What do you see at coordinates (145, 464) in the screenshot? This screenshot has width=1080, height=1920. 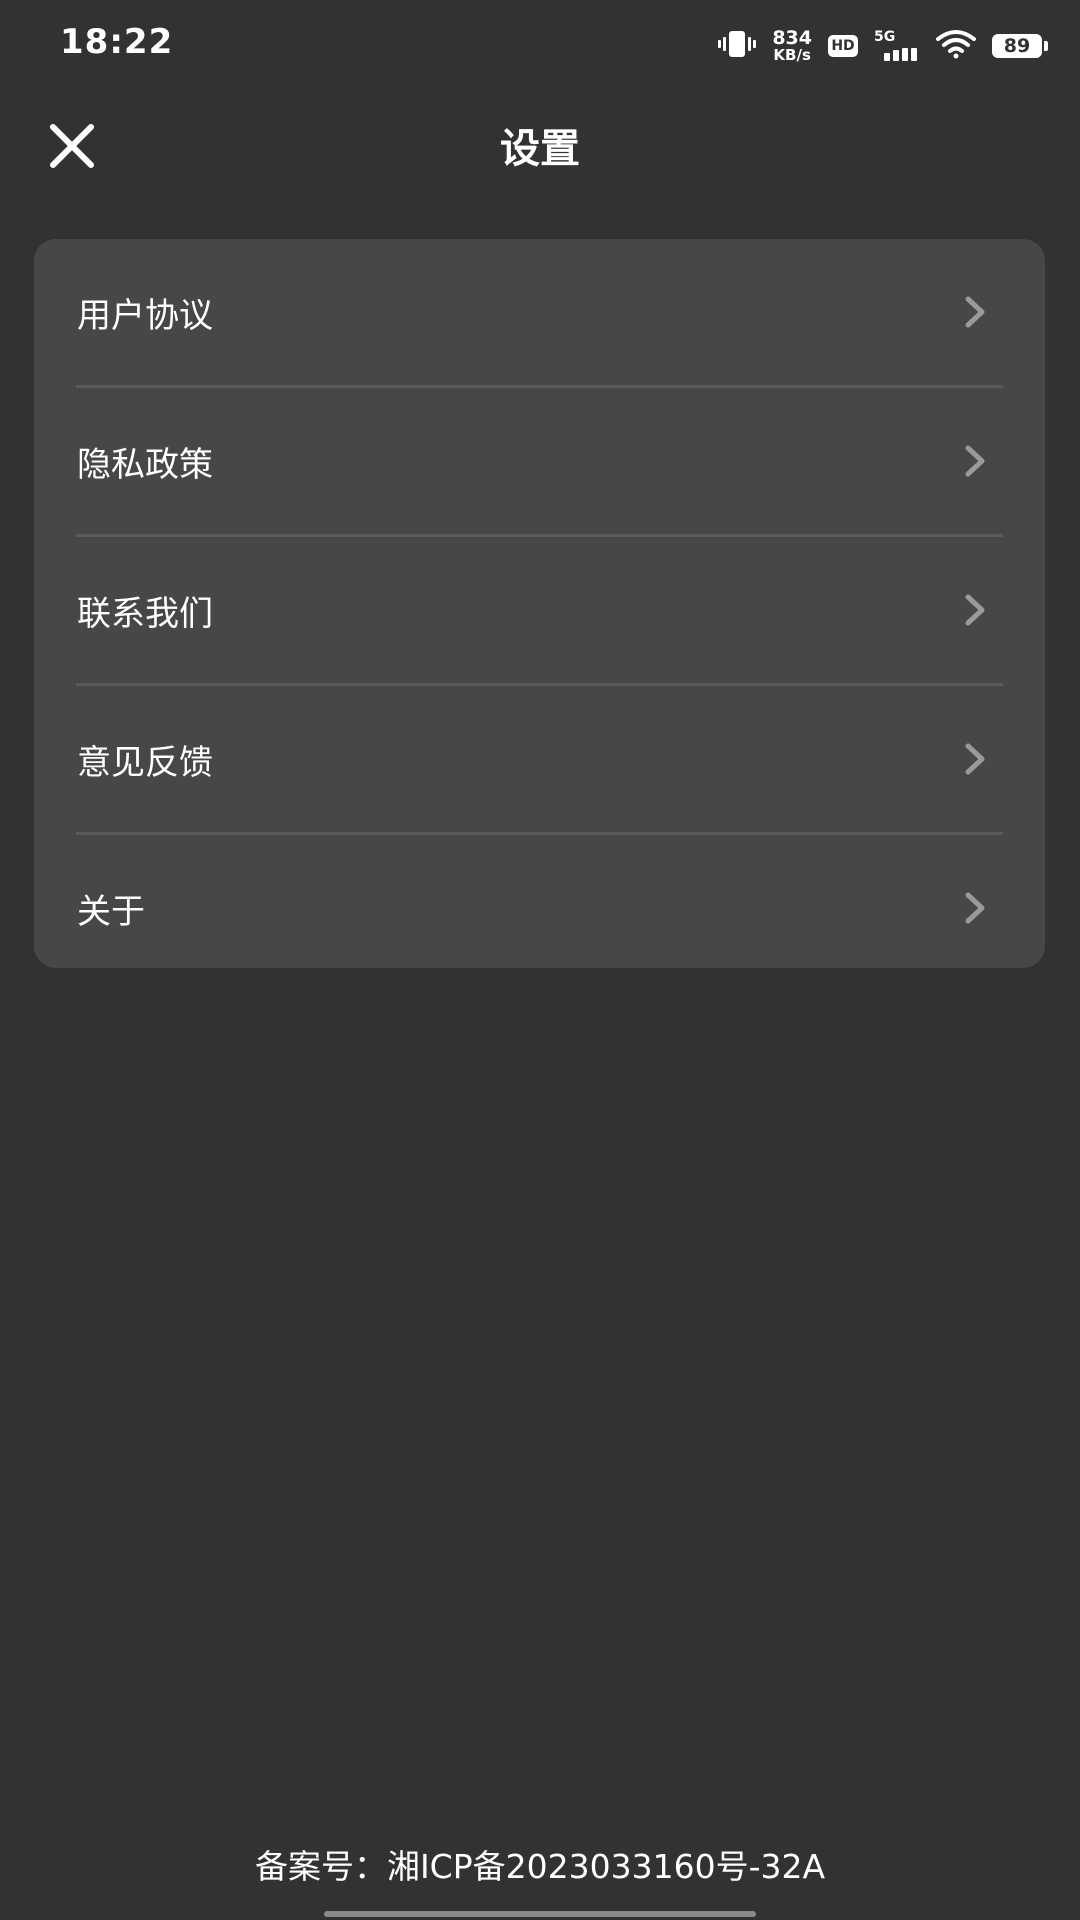 I see `menu-item-label: 隐私政策` at bounding box center [145, 464].